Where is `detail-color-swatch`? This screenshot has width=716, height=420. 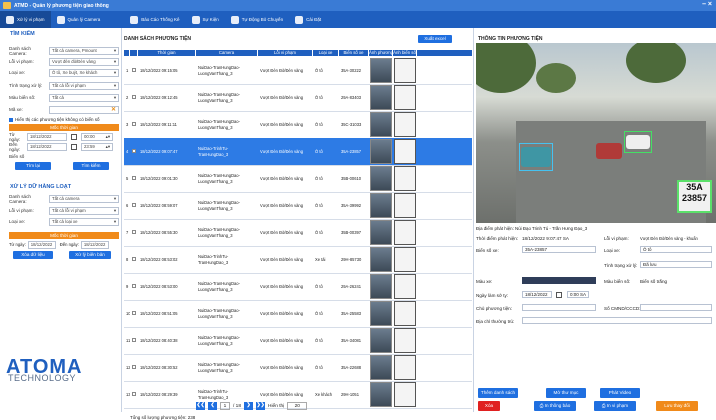
detail-color-swatch is located at coordinates (559, 280).